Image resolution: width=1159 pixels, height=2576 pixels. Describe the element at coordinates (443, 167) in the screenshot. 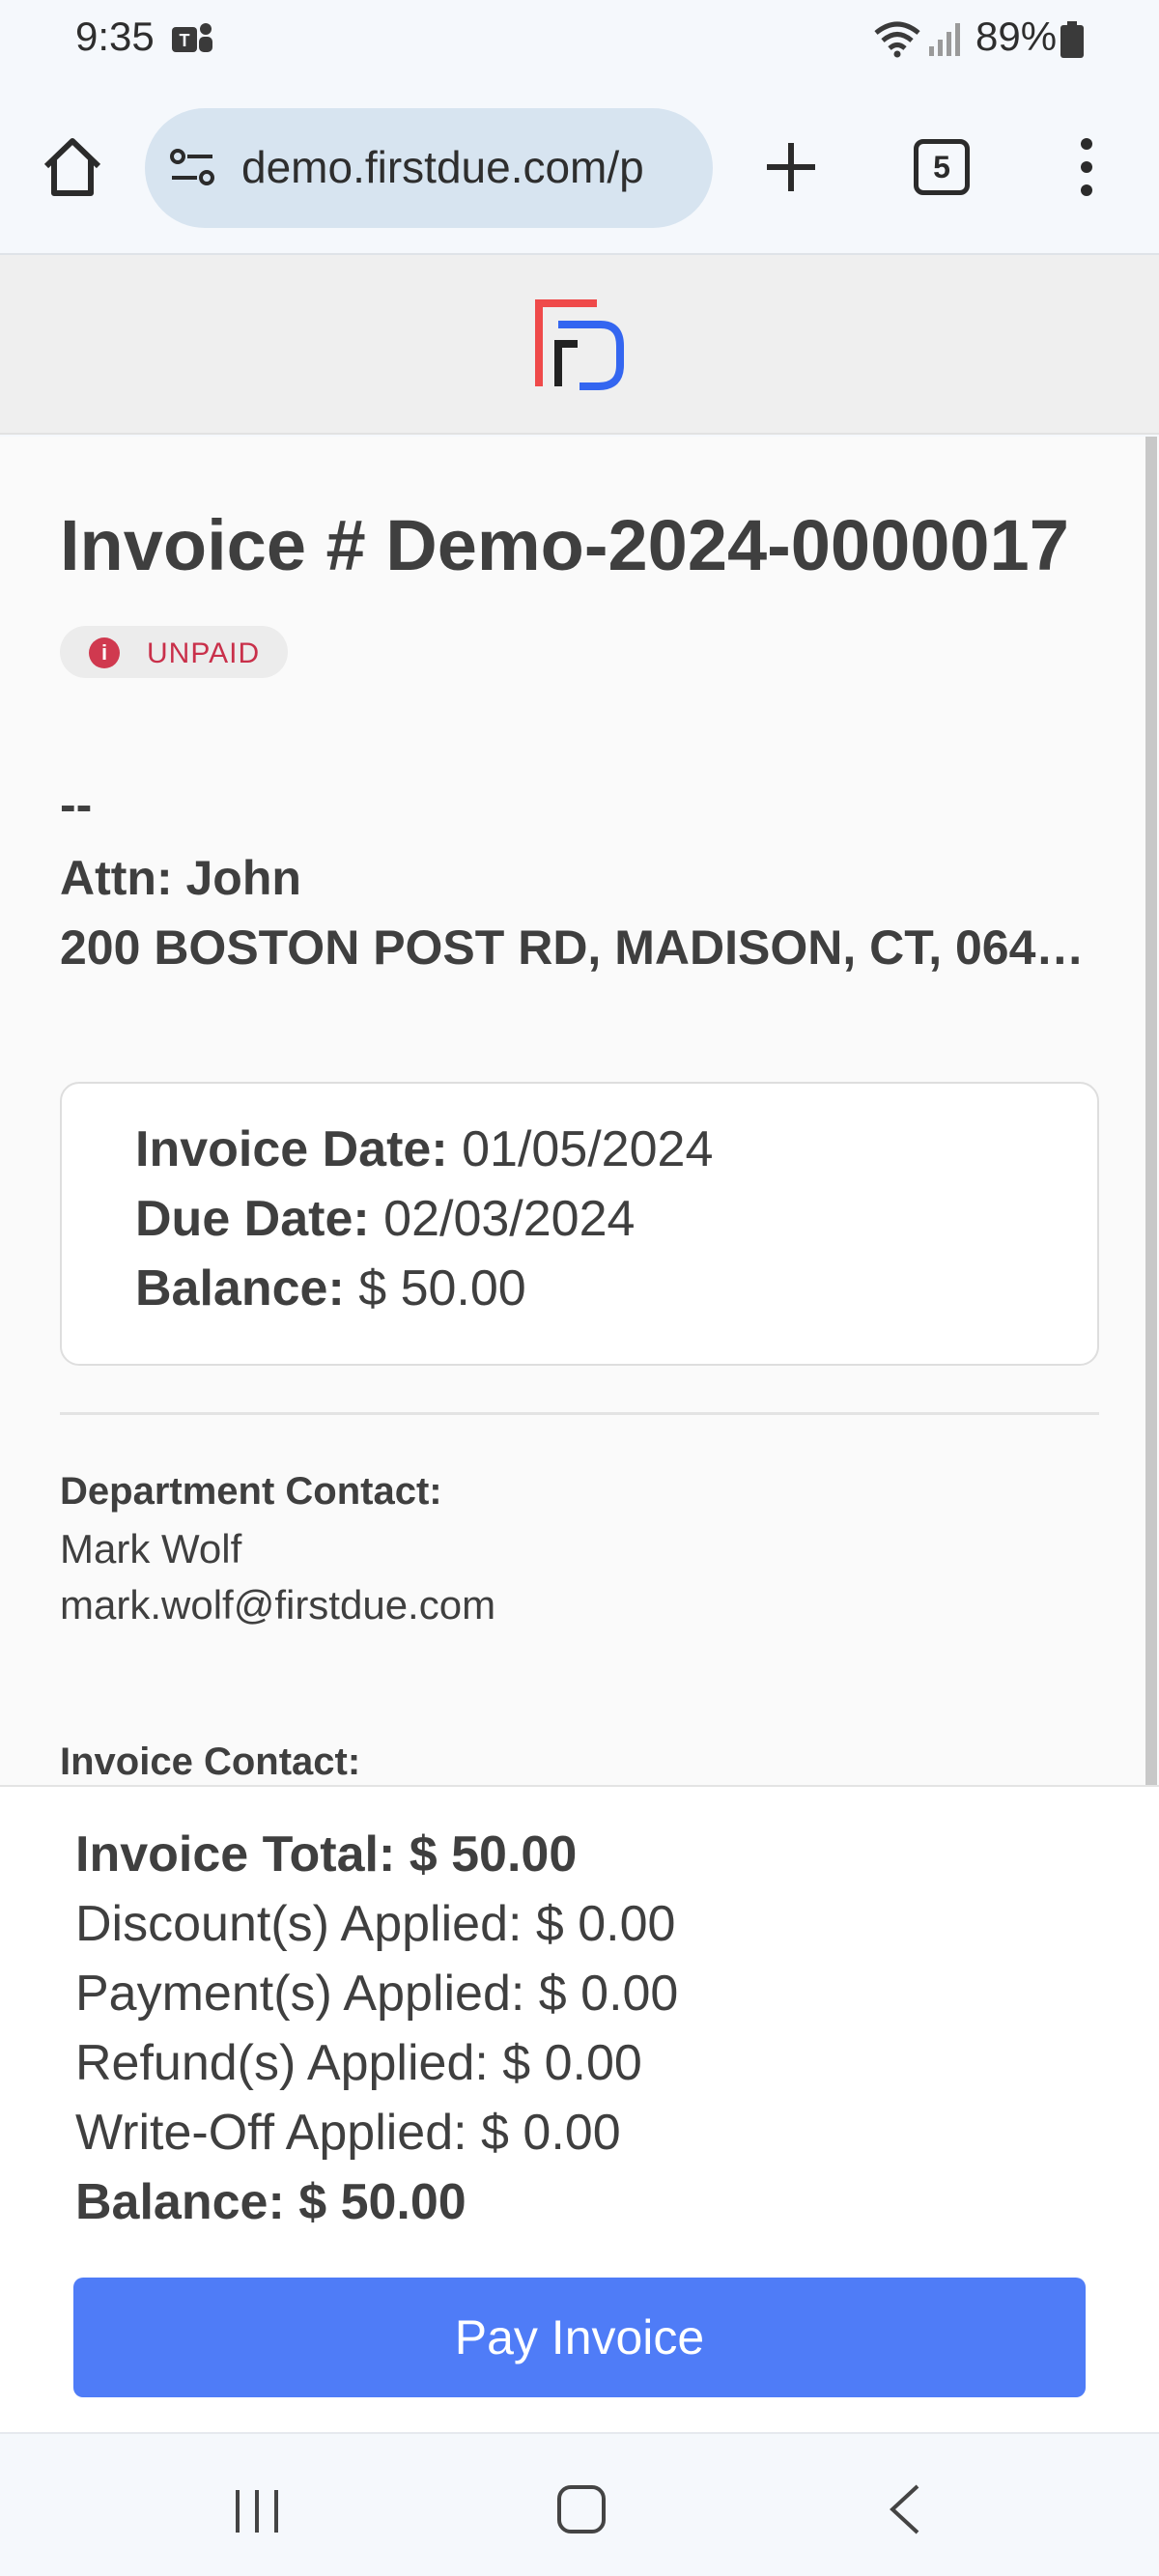

I see `url-text: demo.firstdue.com/p` at that location.